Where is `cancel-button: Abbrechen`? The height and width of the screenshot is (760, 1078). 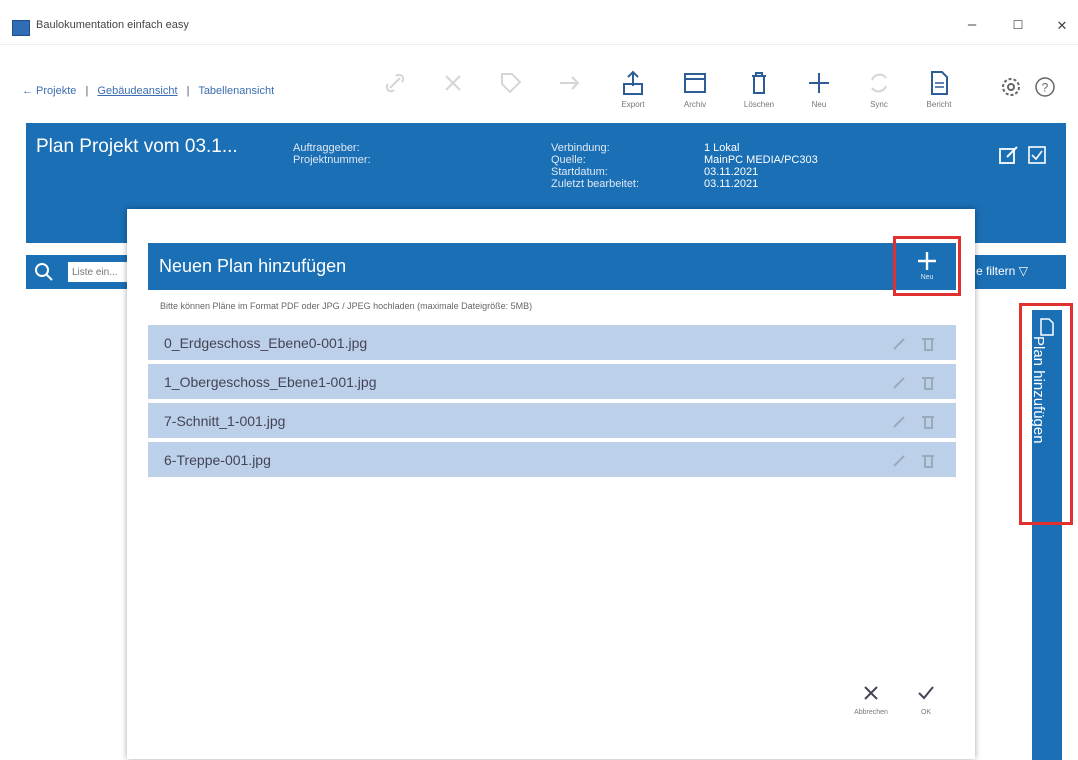 cancel-button: Abbrechen is located at coordinates (871, 699).